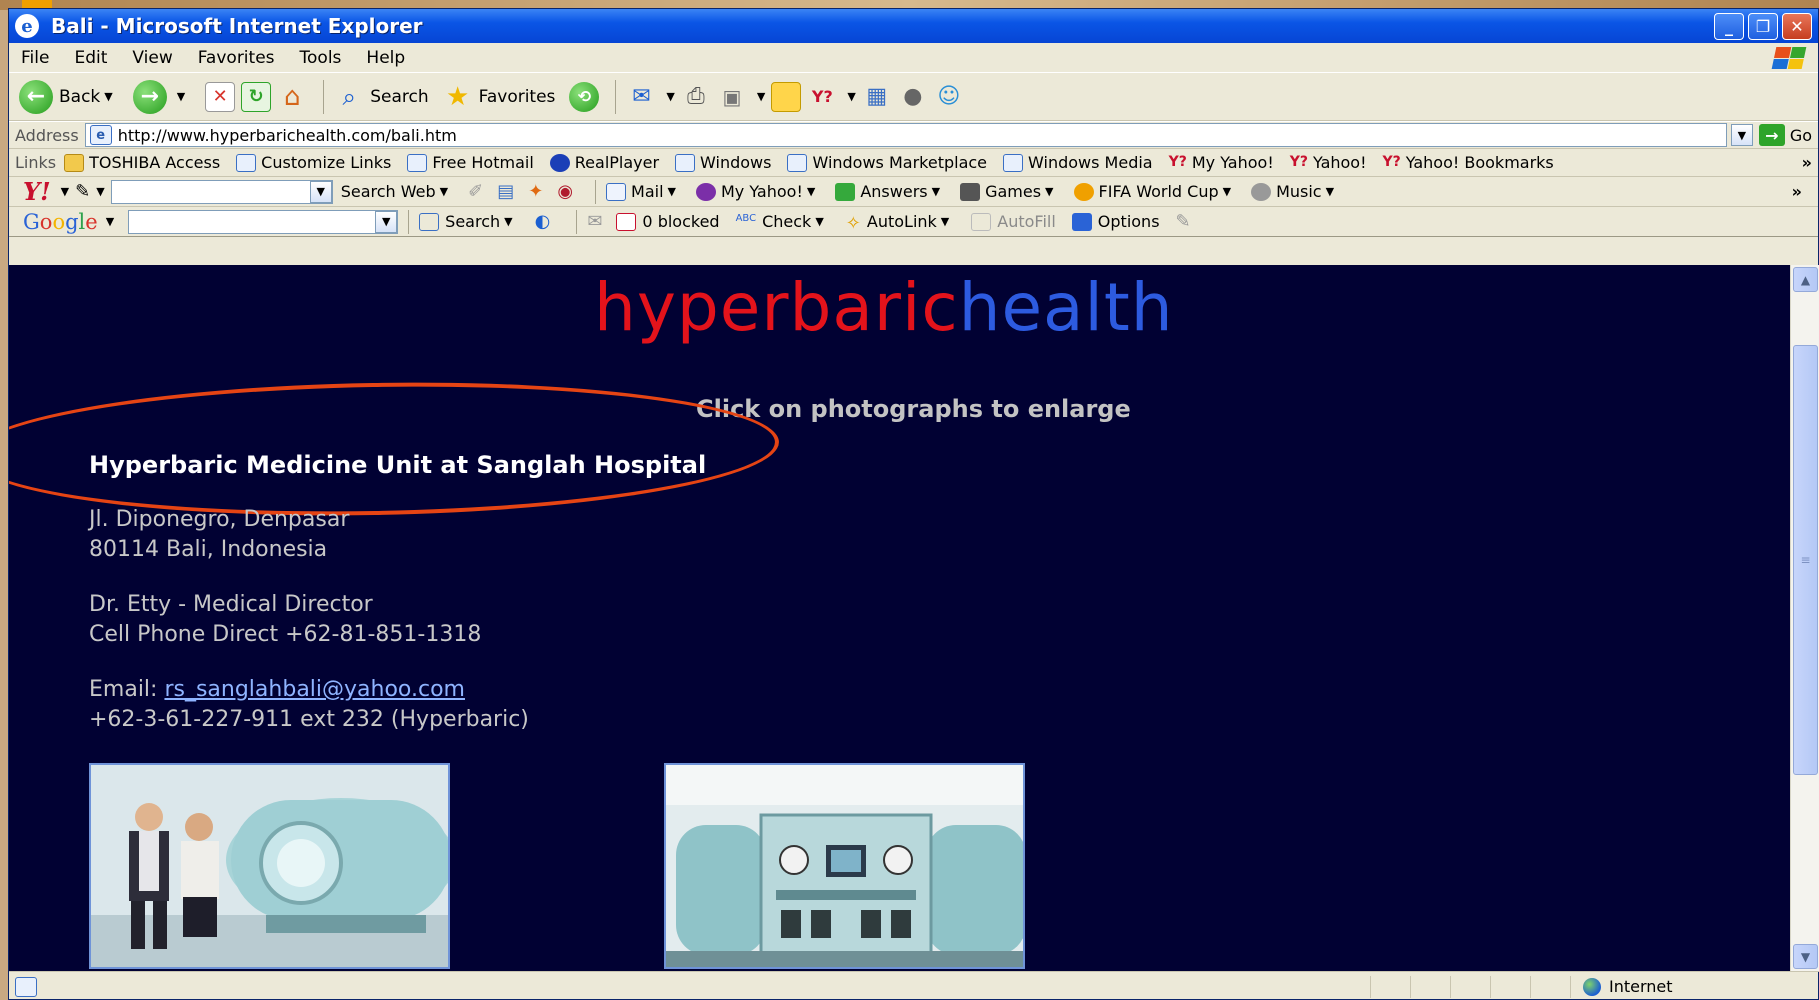  I want to click on forward-button: → ▼, so click(161, 96).